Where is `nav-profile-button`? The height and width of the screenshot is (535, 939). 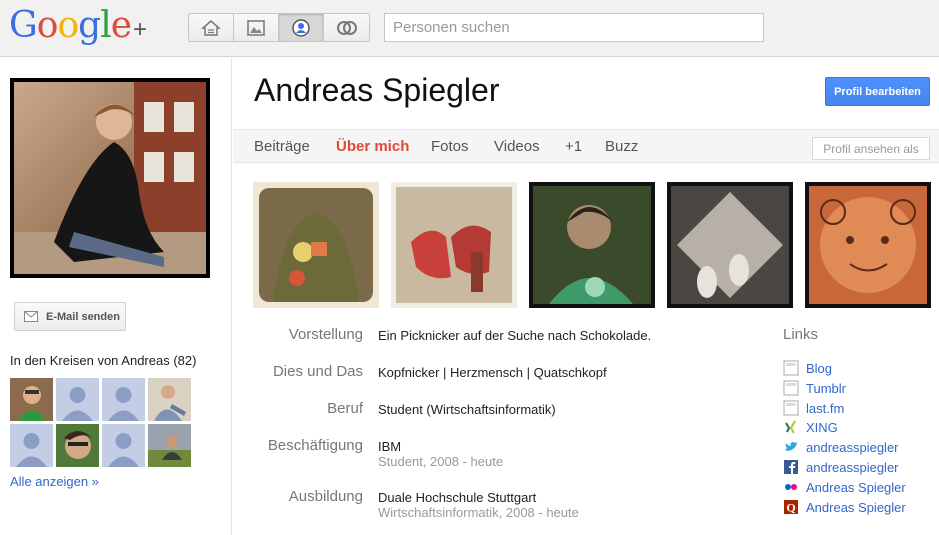
nav-profile-button is located at coordinates (301, 27).